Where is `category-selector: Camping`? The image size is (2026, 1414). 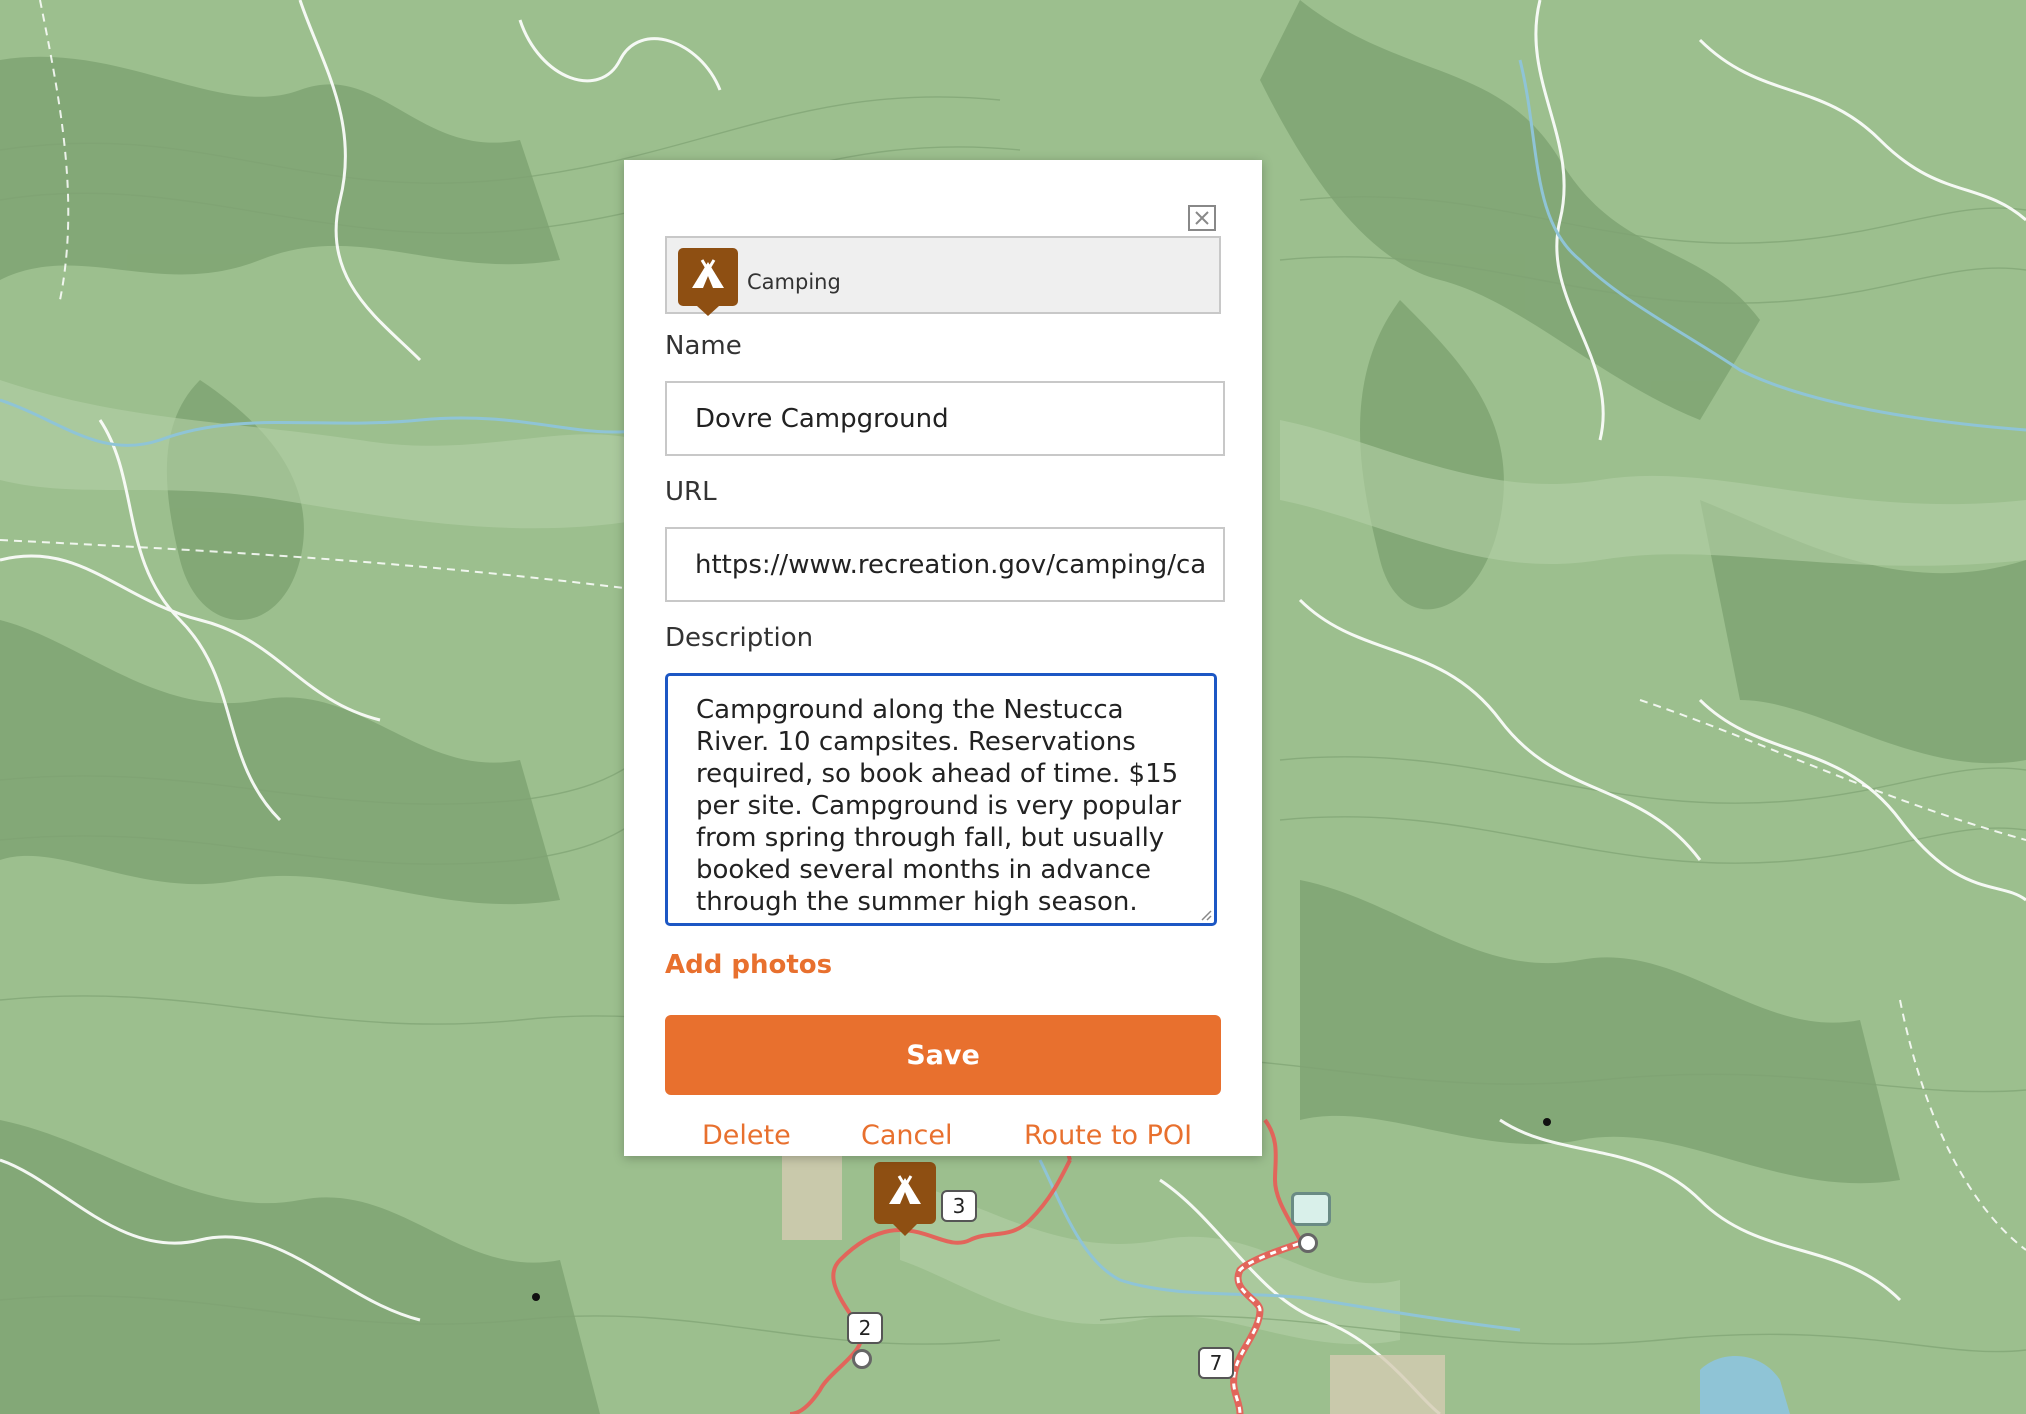 category-selector: Camping is located at coordinates (943, 276).